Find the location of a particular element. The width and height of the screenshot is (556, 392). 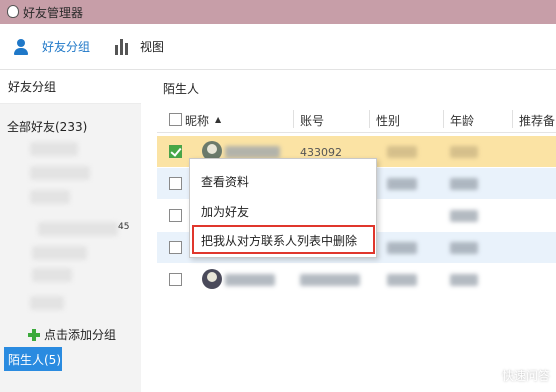

view-button: 视图 is located at coordinates (138, 47).